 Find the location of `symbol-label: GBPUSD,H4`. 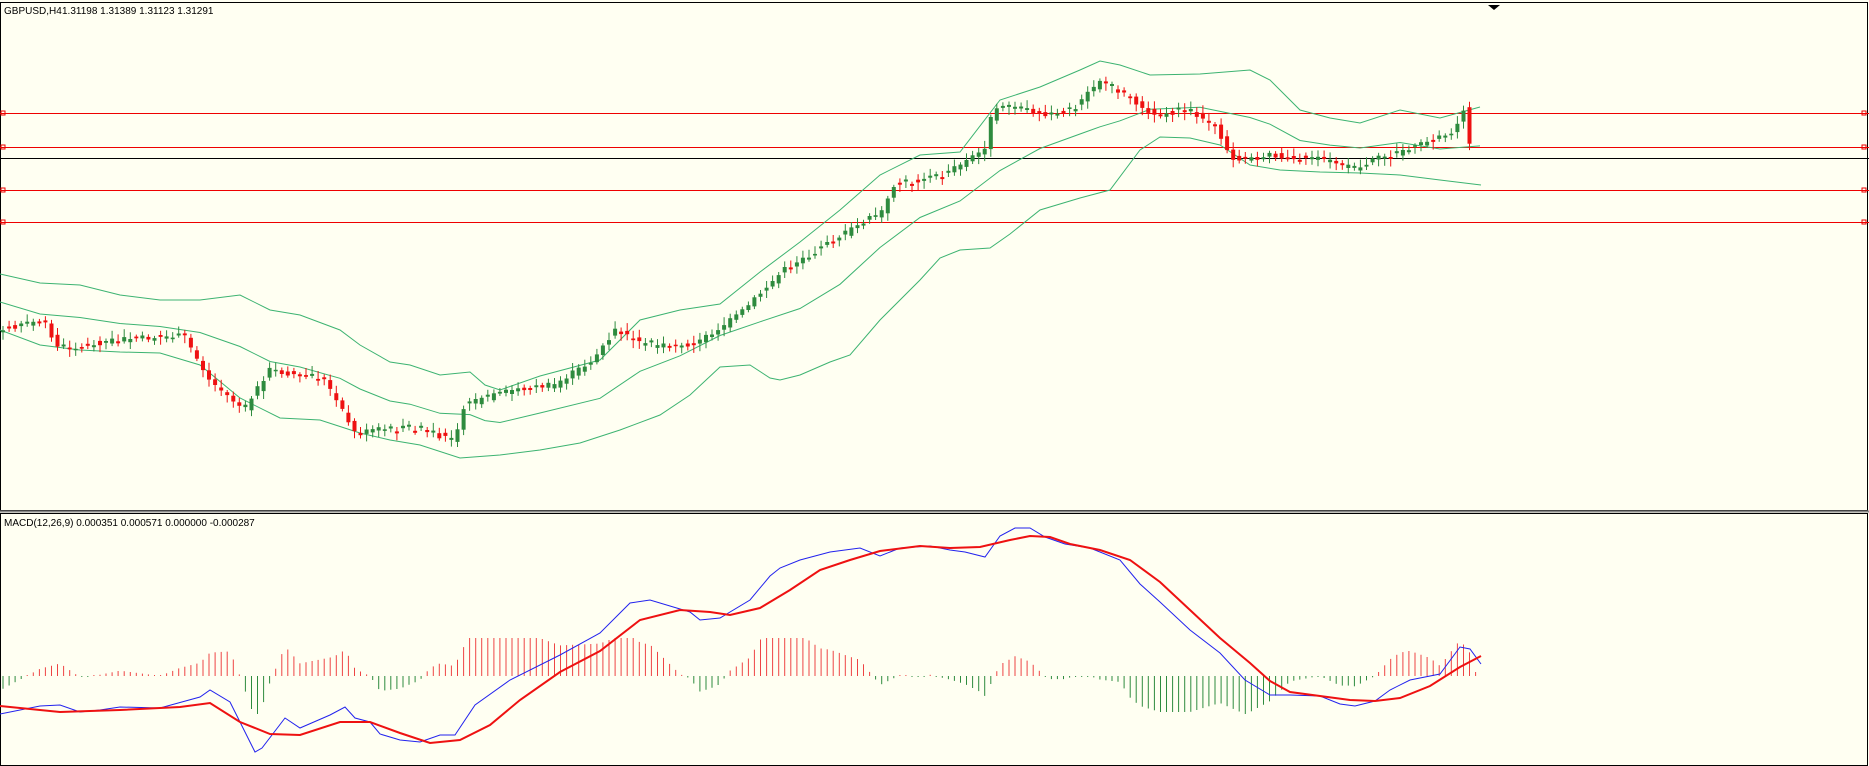

symbol-label: GBPUSD,H4 is located at coordinates (33, 11).